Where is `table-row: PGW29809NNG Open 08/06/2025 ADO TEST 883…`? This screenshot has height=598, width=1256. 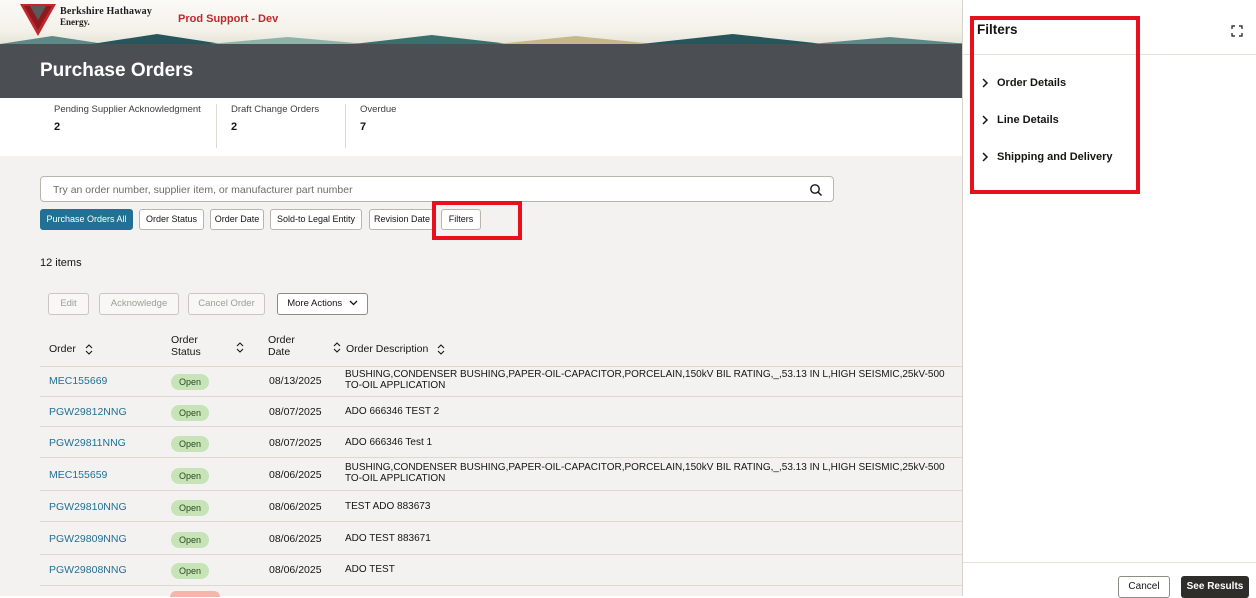 table-row: PGW29809NNG Open 08/06/2025 ADO TEST 883… is located at coordinates (501, 538).